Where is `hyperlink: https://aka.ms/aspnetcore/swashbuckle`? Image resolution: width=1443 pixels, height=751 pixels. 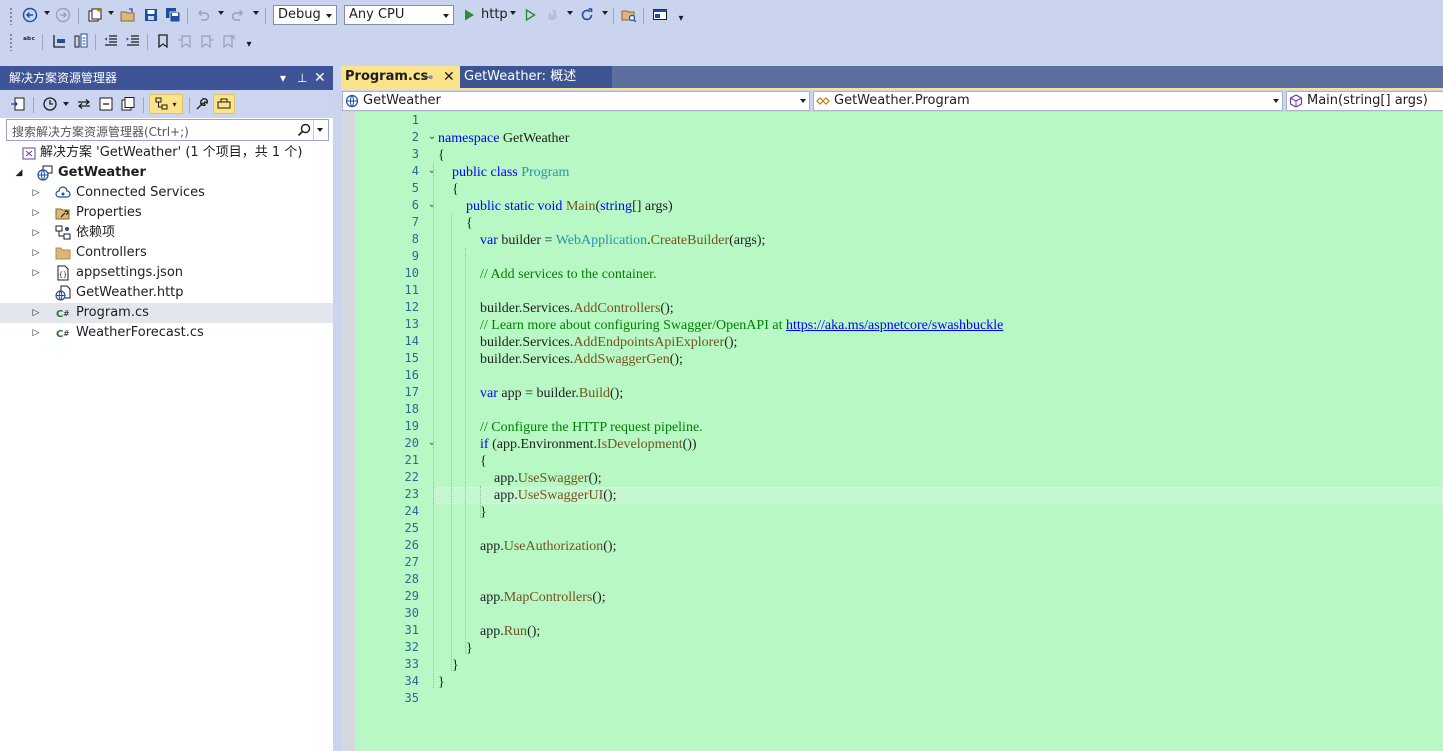 hyperlink: https://aka.ms/aspnetcore/swashbuckle is located at coordinates (894, 325).